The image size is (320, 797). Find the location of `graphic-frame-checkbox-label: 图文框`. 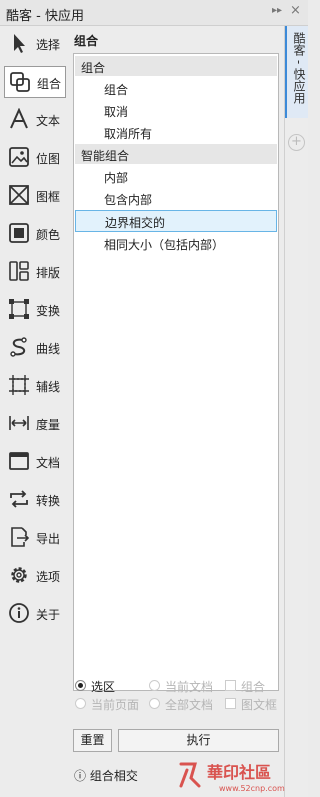

graphic-frame-checkbox-label: 图文框 is located at coordinates (259, 705).